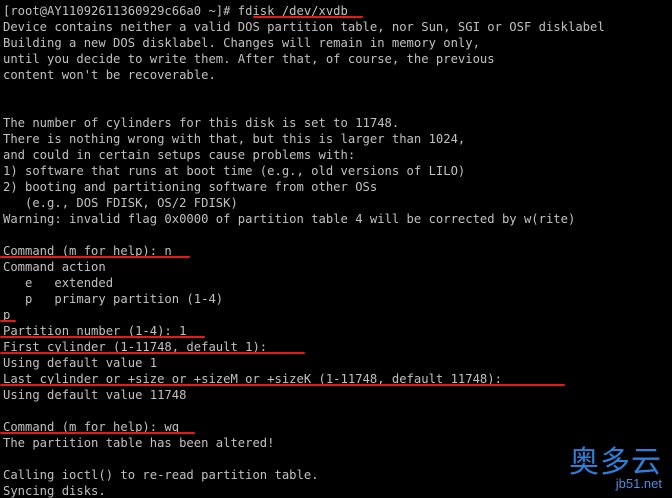  I want to click on terminal-line: Command action, so click(54, 267).